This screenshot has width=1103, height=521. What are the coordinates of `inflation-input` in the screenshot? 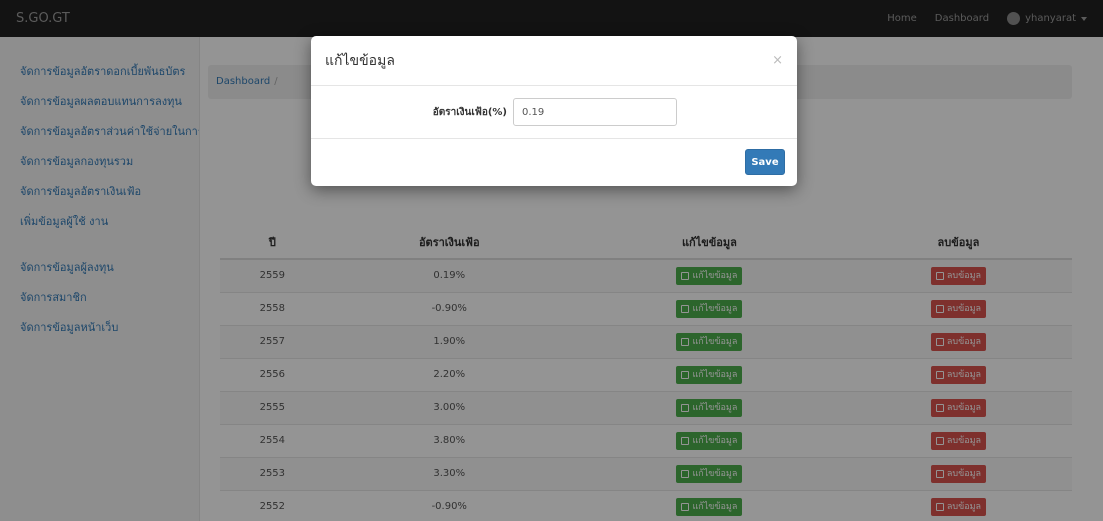 It's located at (595, 112).